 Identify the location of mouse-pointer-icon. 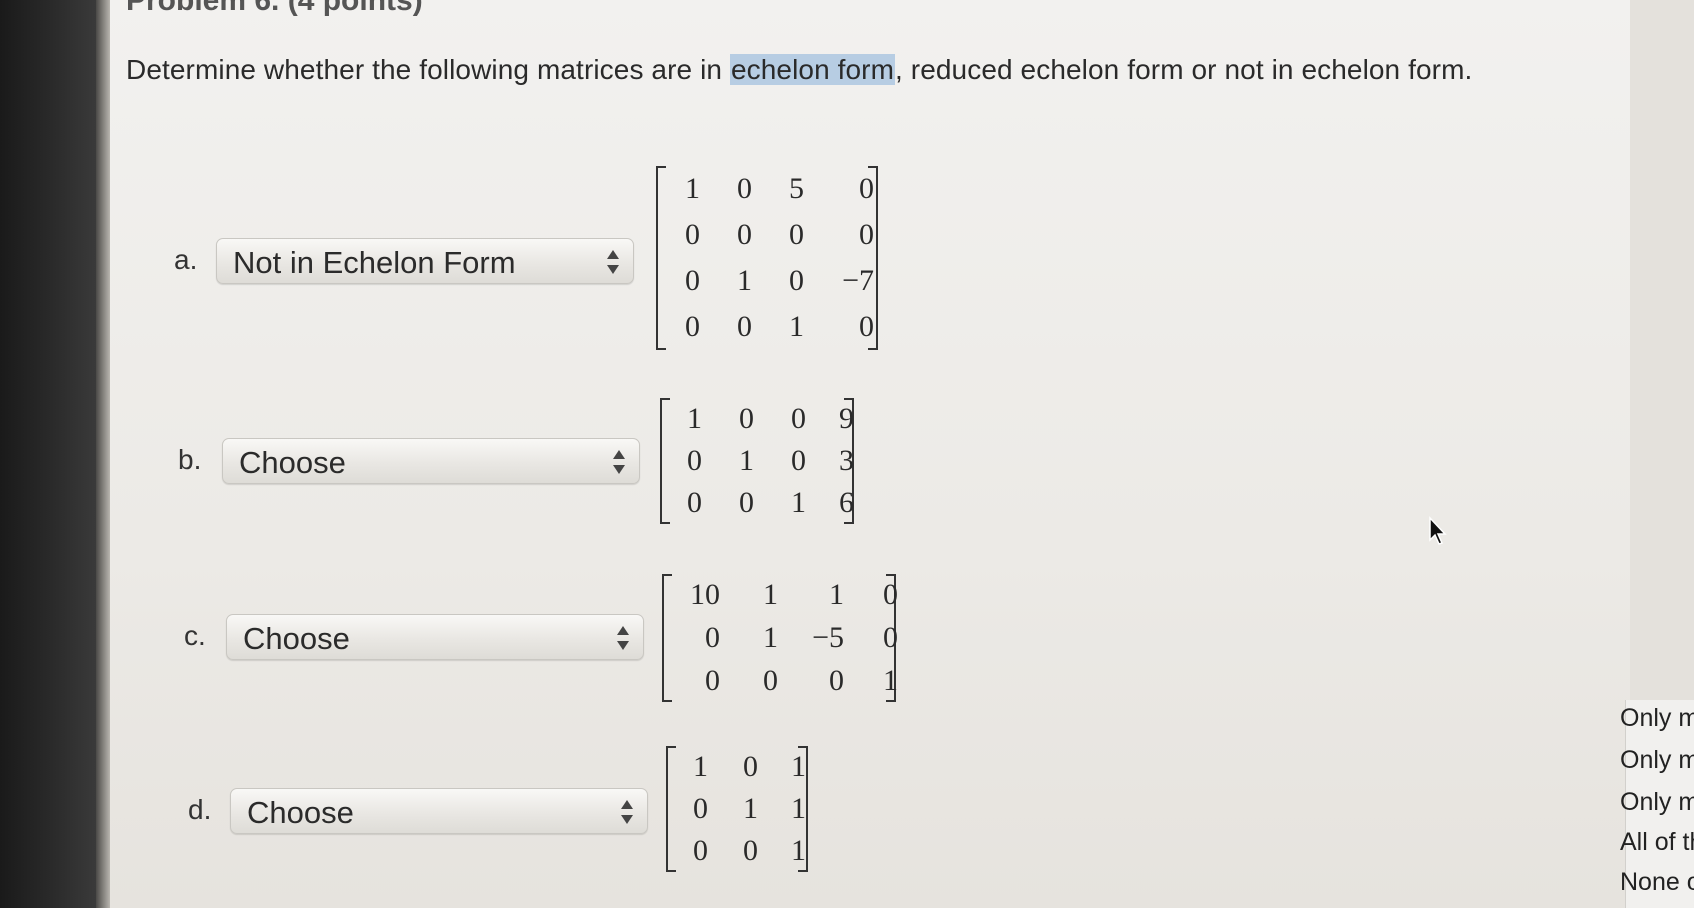
(1438, 530).